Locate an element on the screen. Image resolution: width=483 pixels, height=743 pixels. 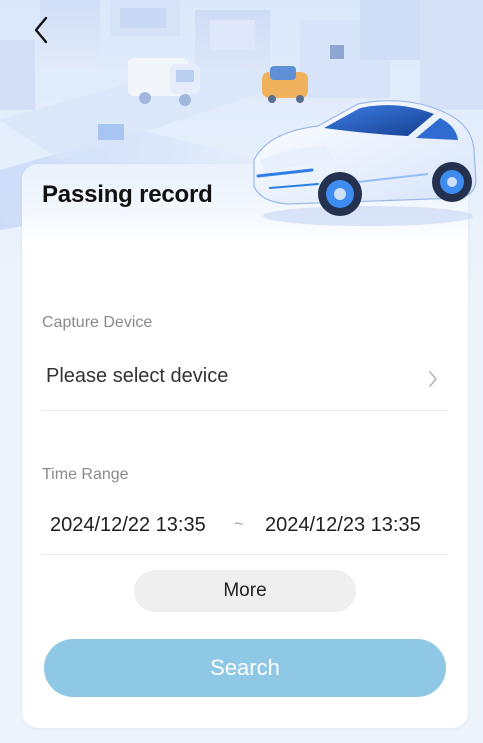
time-range-start: 2024/12/22 13:35 is located at coordinates (128, 525).